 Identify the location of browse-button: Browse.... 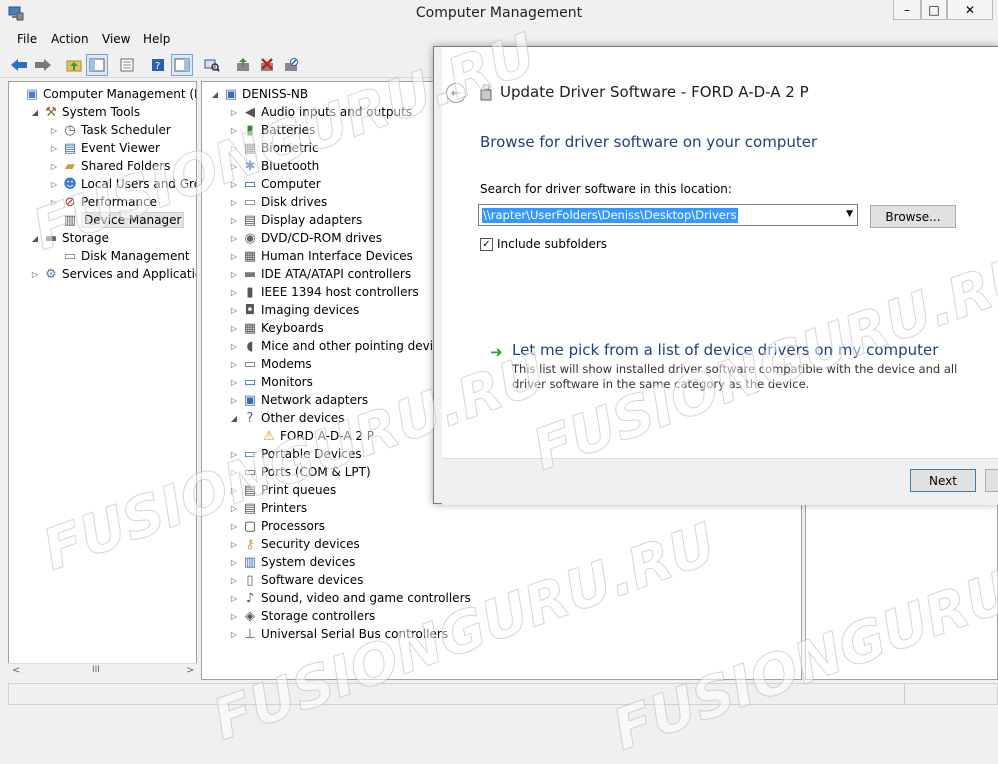
(913, 216).